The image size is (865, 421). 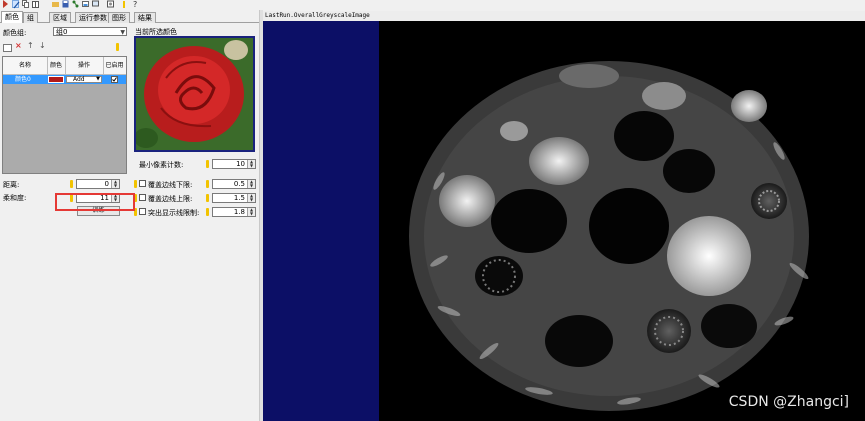 I want to click on tab-run-params: 运行参数, so click(x=93, y=17).